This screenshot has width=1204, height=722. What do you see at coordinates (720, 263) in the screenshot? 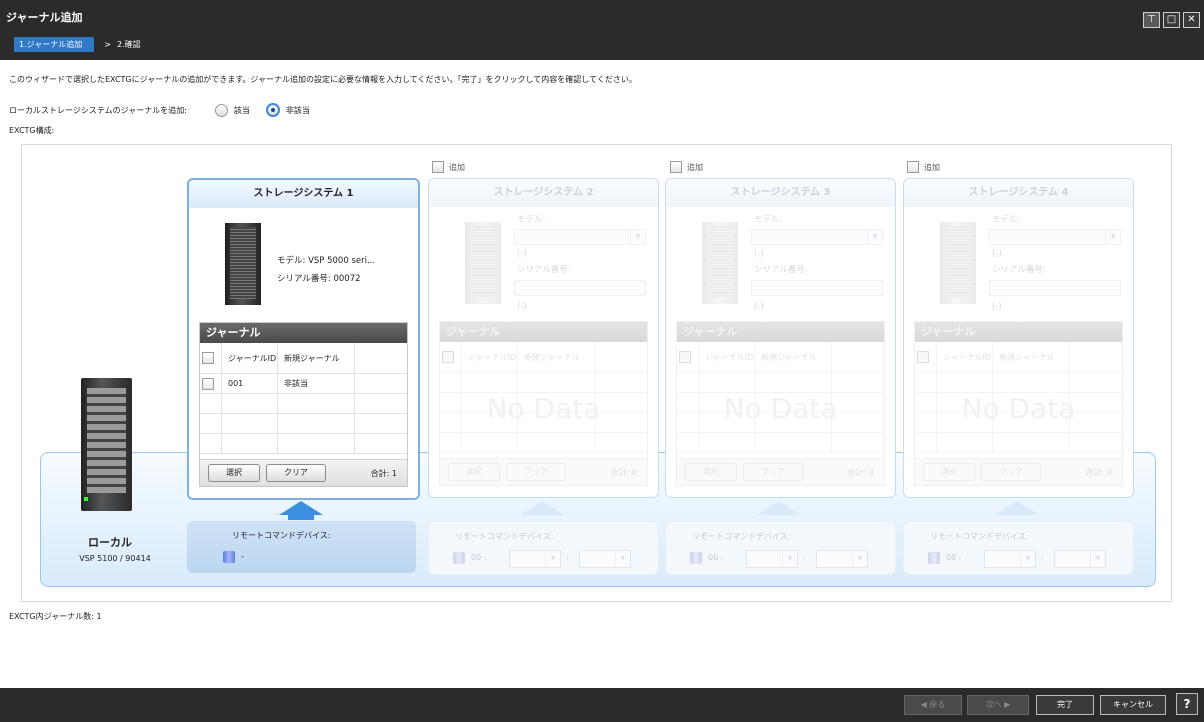
I see `storage-server-icon` at bounding box center [720, 263].